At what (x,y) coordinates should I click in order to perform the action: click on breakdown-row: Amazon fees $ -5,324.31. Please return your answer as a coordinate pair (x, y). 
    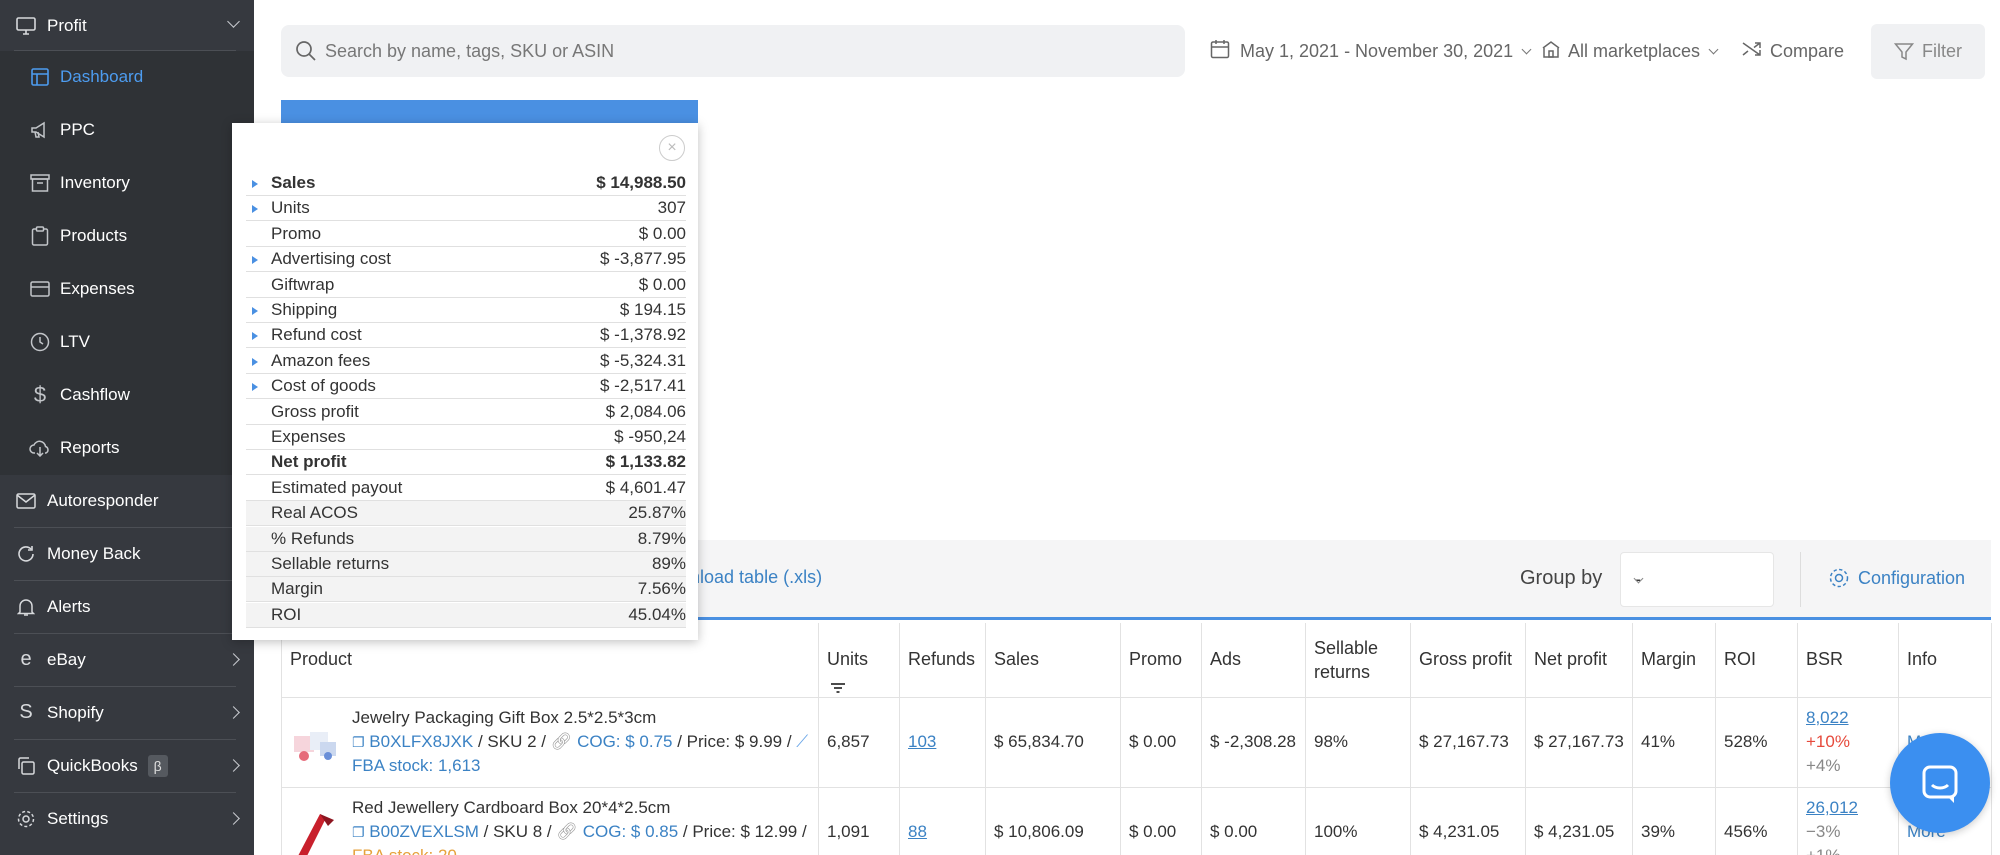
    Looking at the image, I should click on (466, 361).